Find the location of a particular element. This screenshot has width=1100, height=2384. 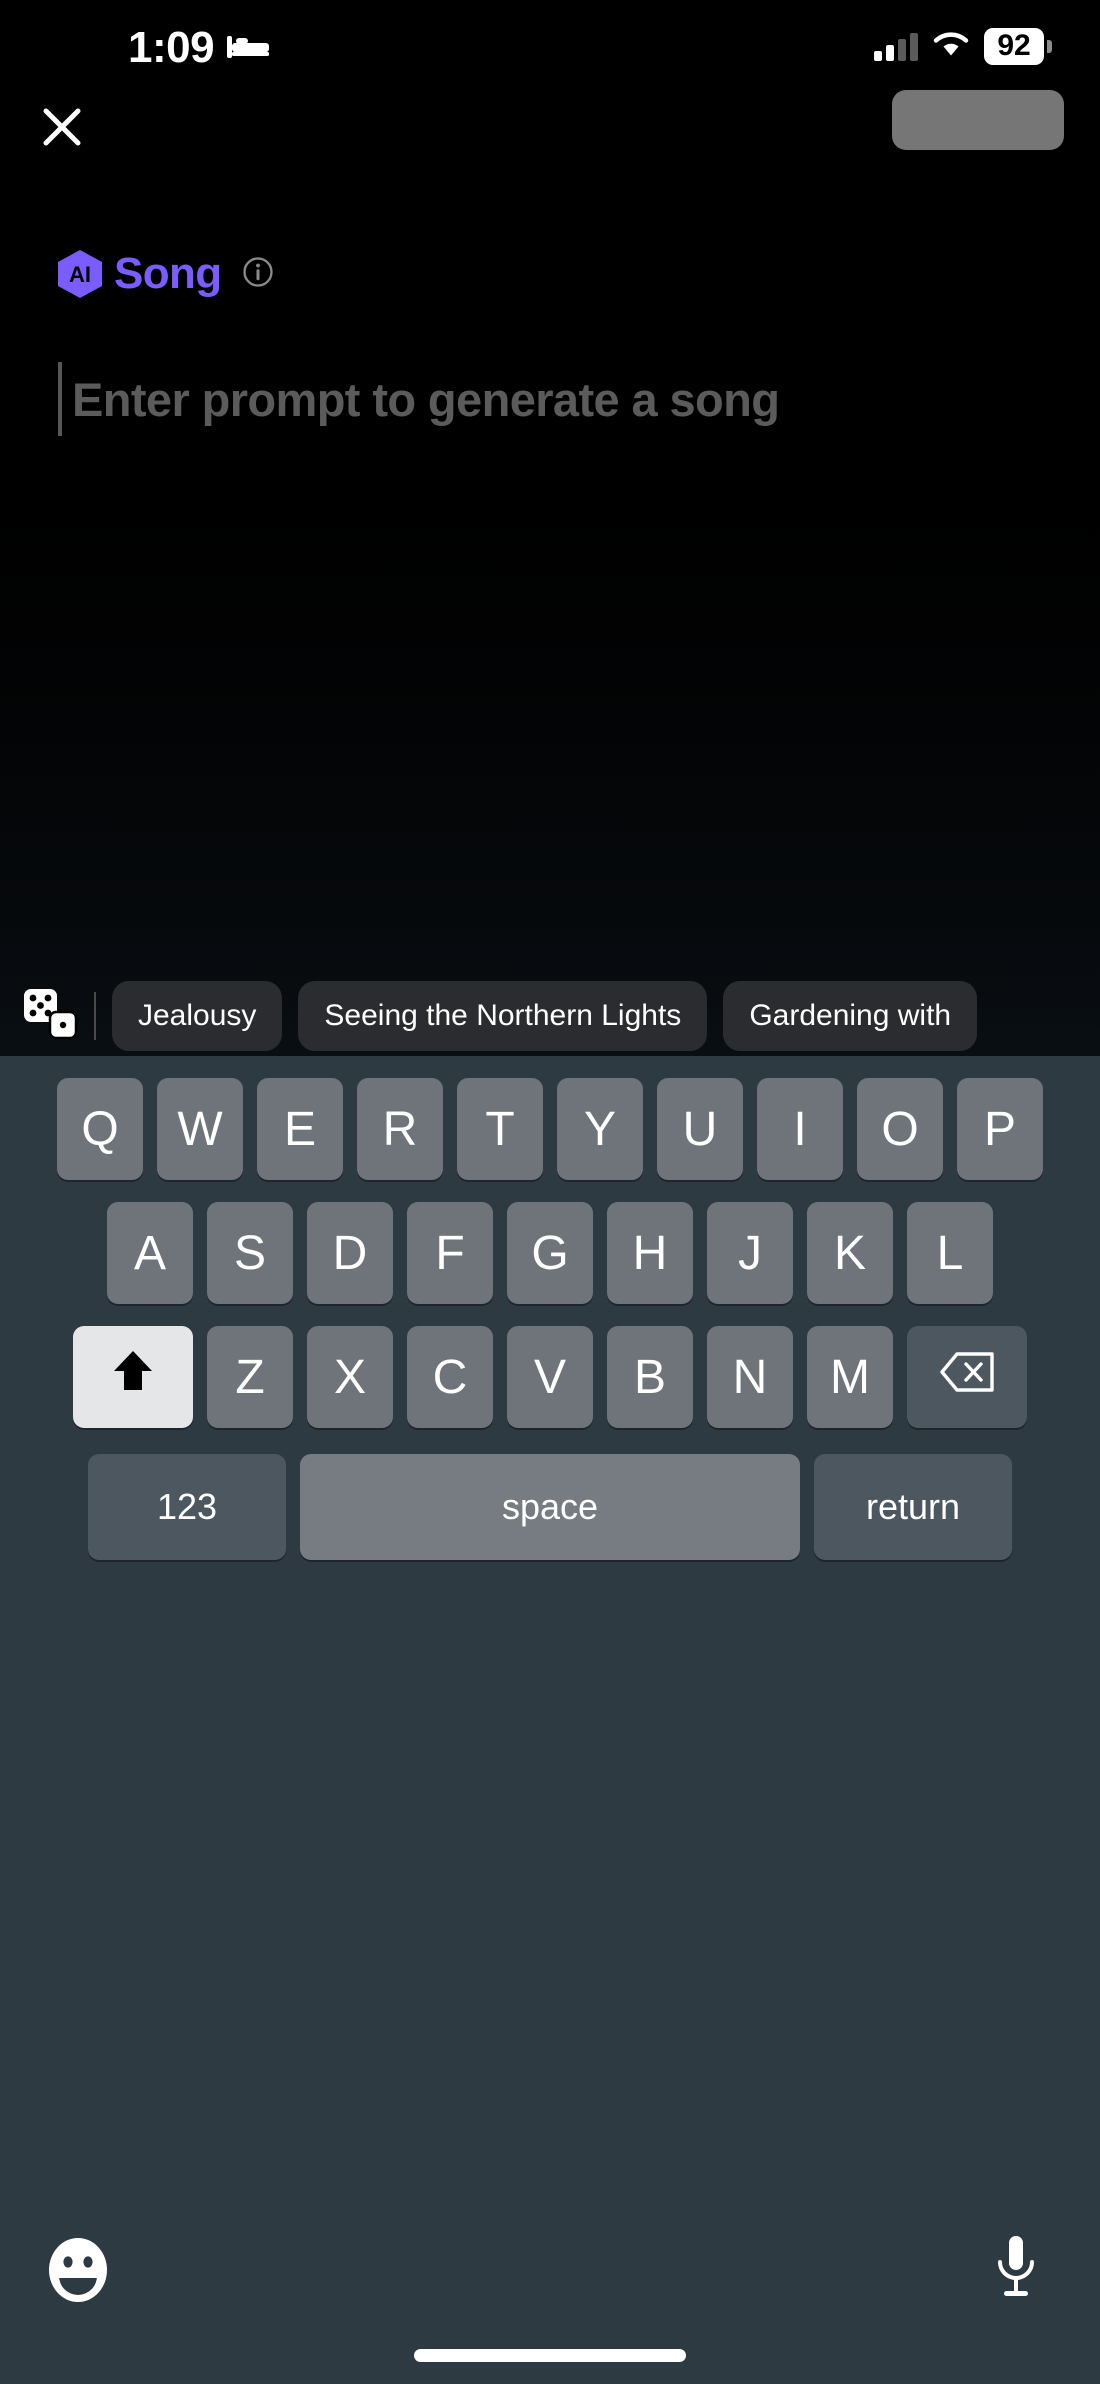

text-caret is located at coordinates (60, 399).